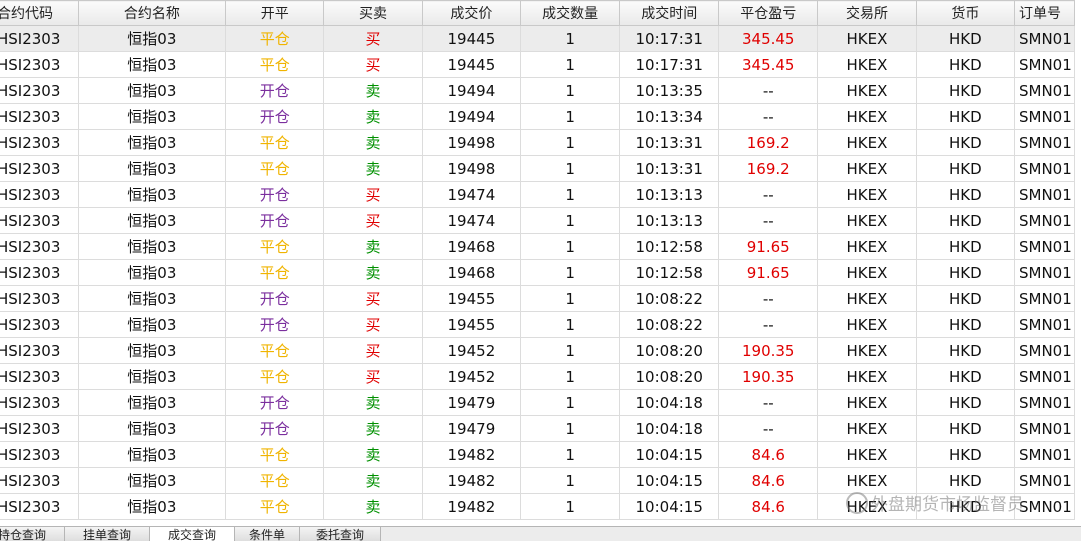  Describe the element at coordinates (1044, 13) in the screenshot. I see `col-header-order-id: 订单号` at that location.